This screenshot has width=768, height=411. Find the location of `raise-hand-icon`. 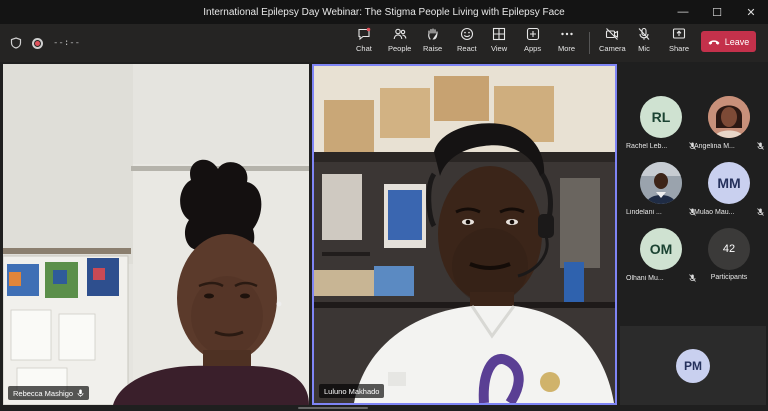

raise-hand-icon is located at coordinates (432, 34).